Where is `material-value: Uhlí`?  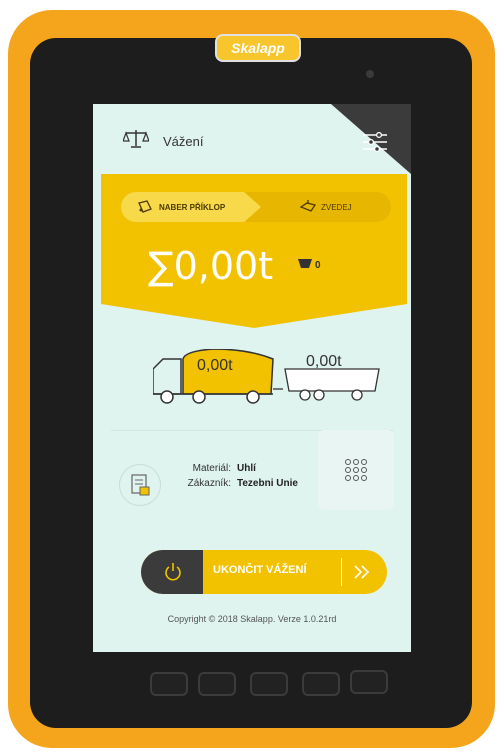
material-value: Uhlí is located at coordinates (246, 468).